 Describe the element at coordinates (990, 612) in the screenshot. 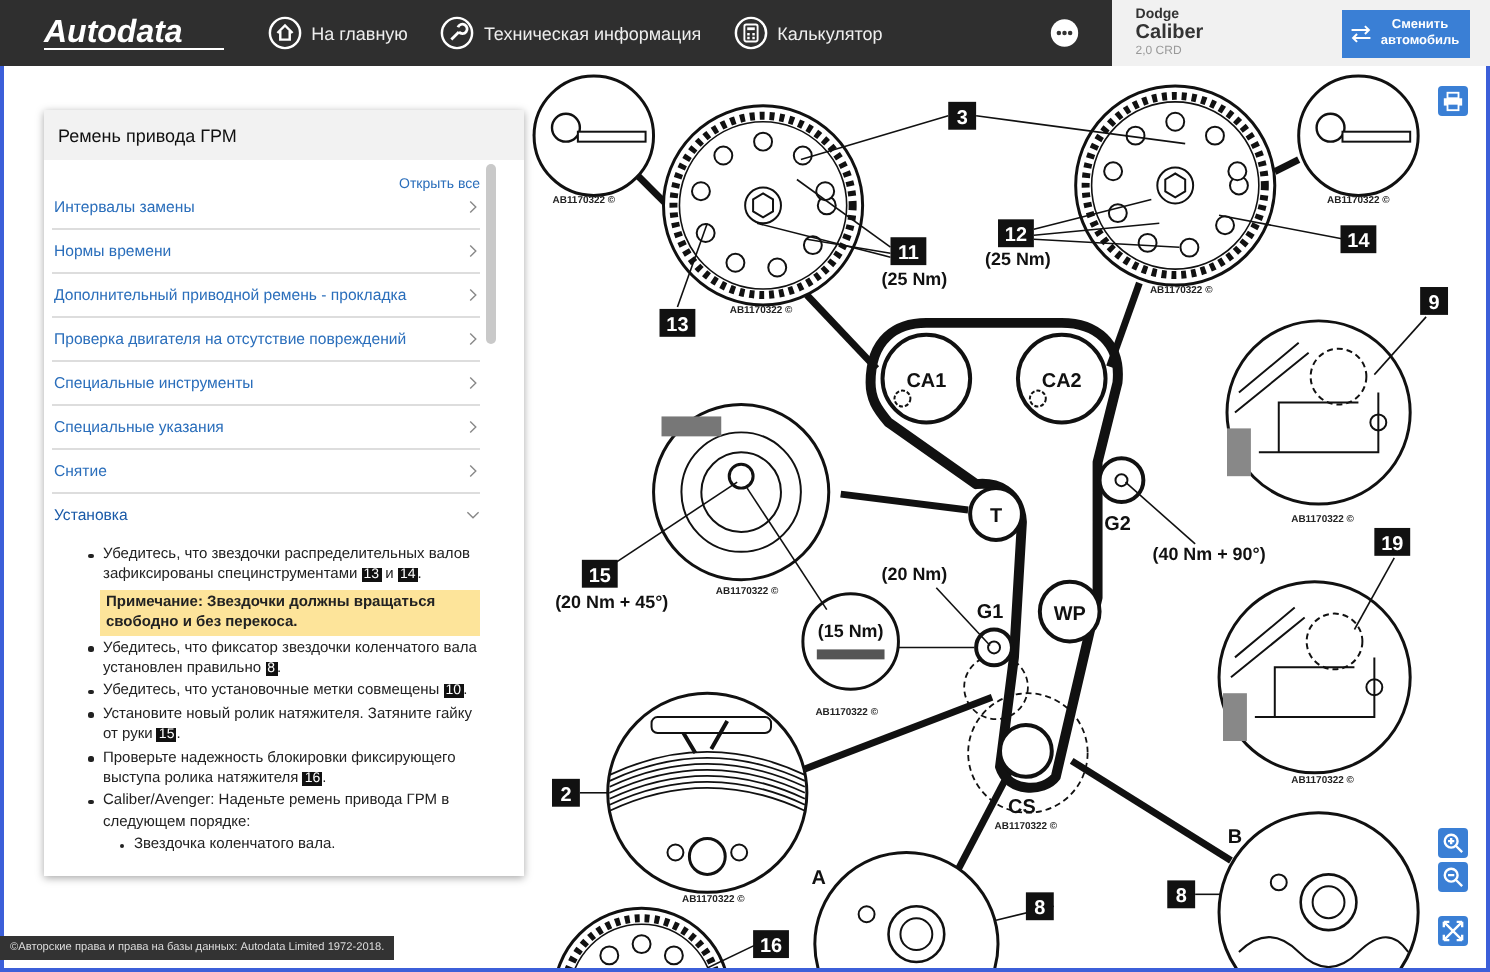

I see `pulley-label: G1` at that location.